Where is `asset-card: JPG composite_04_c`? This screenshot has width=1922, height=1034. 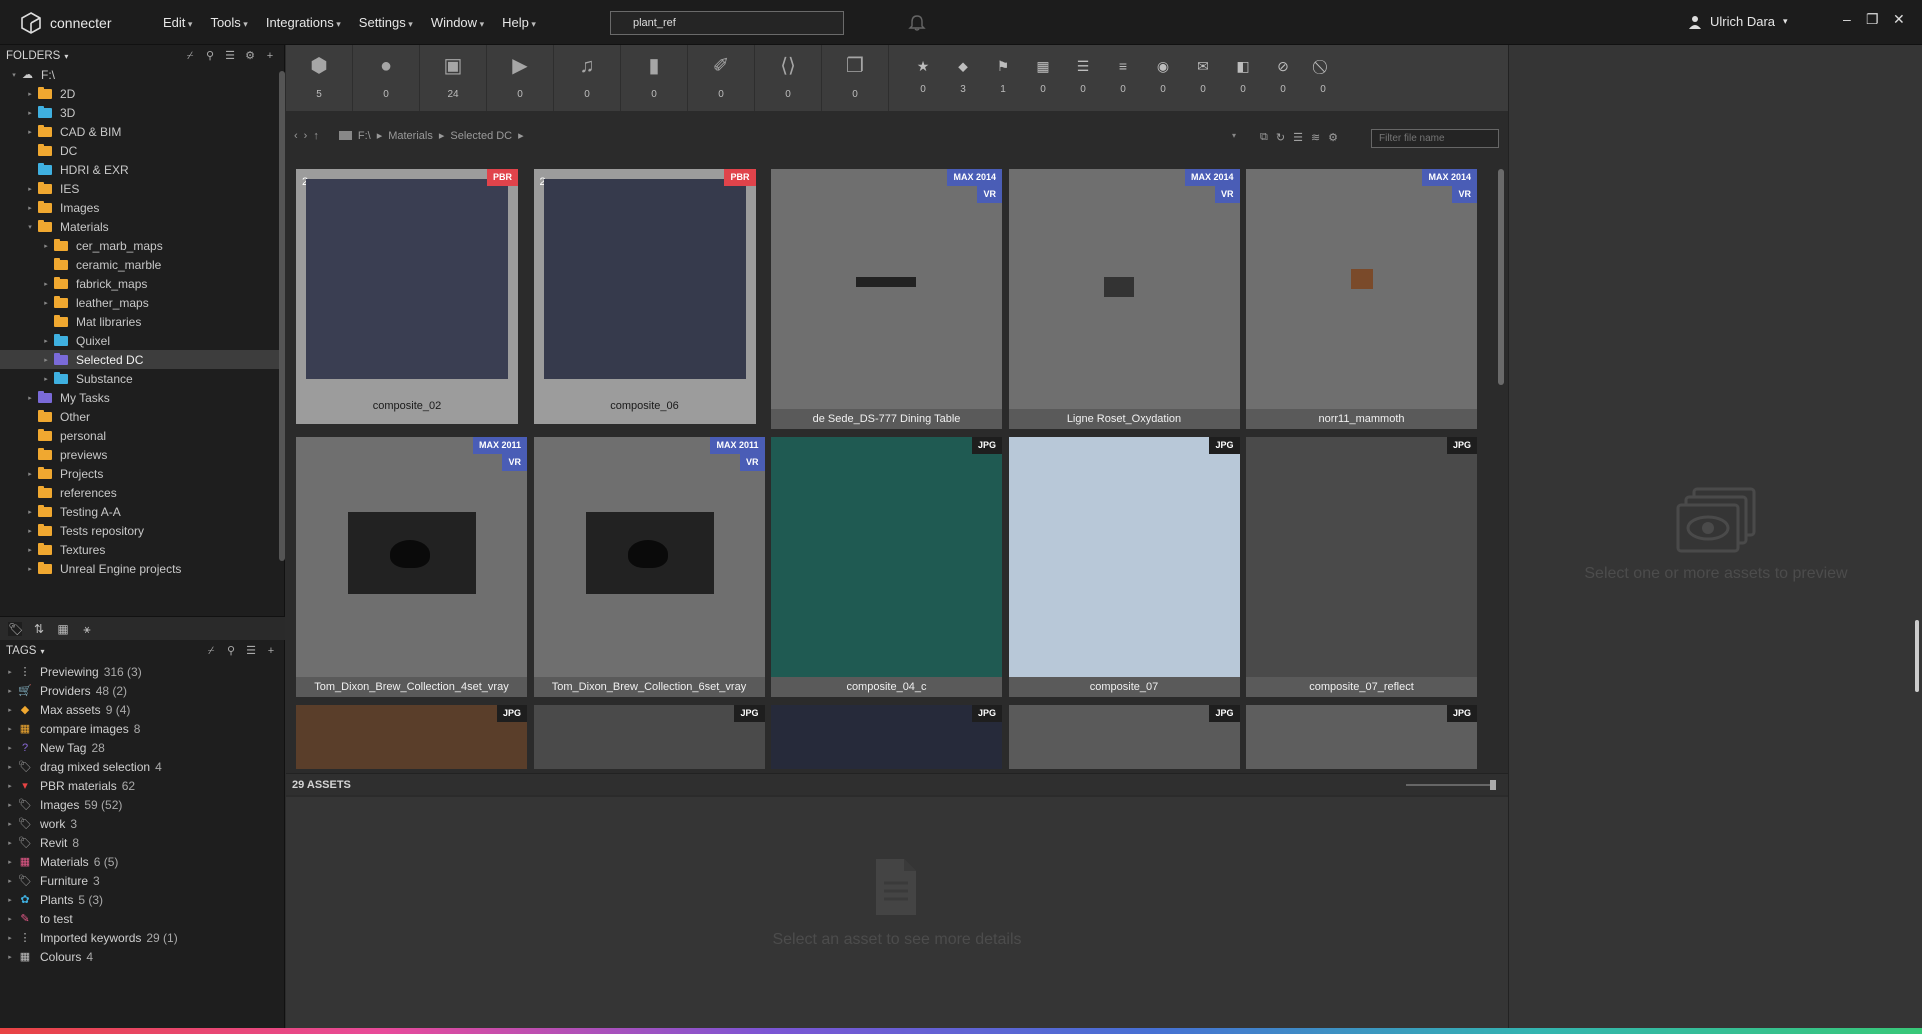
asset-card: JPG composite_04_c is located at coordinates (886, 567).